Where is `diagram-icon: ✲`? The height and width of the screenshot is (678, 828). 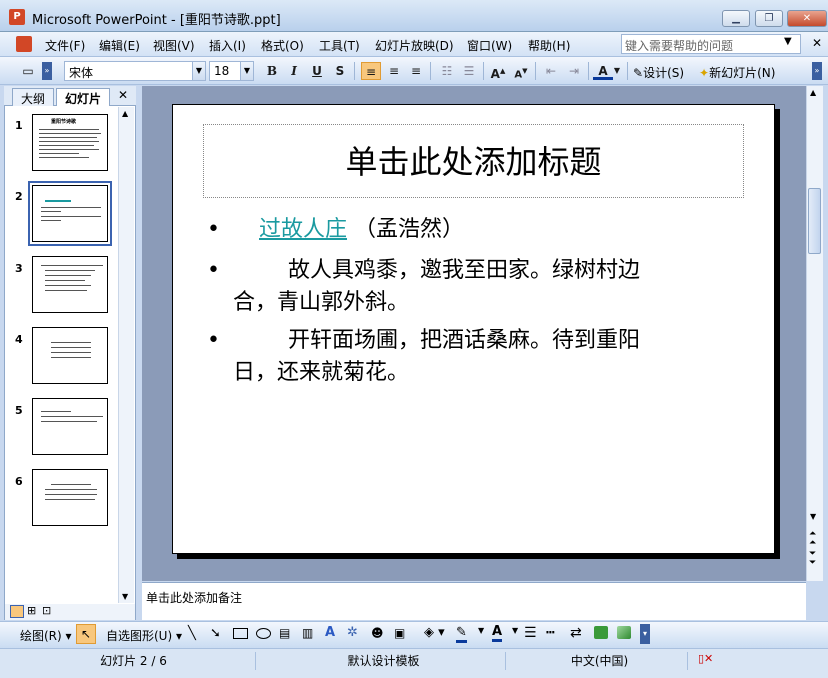
diagram-icon: ✲ is located at coordinates (352, 632).